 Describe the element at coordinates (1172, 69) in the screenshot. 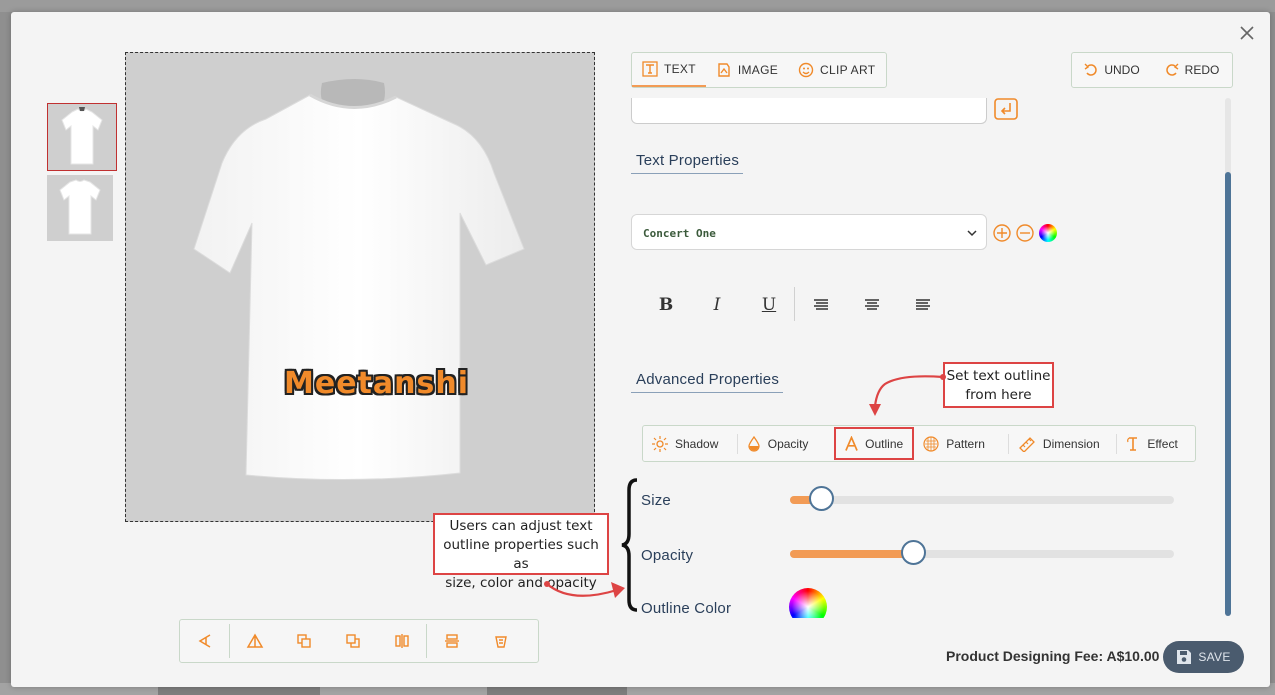

I see `redo-icon` at that location.